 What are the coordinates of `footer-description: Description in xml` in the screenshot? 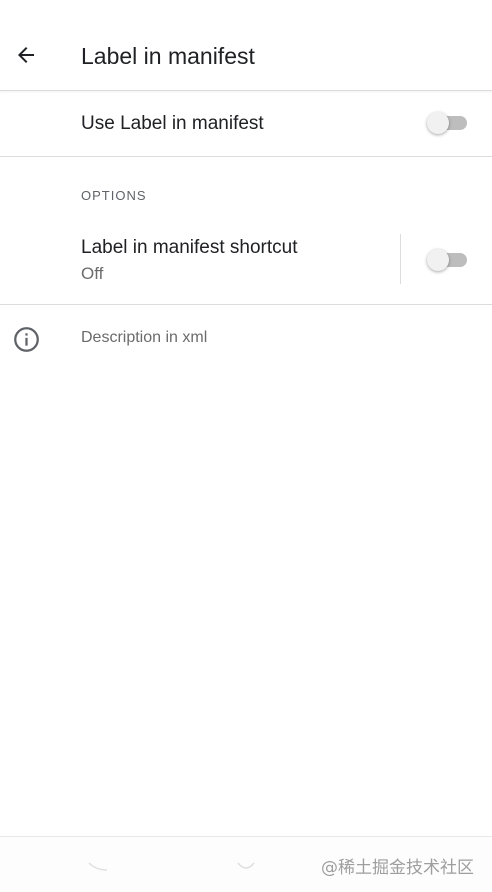 It's located at (144, 337).